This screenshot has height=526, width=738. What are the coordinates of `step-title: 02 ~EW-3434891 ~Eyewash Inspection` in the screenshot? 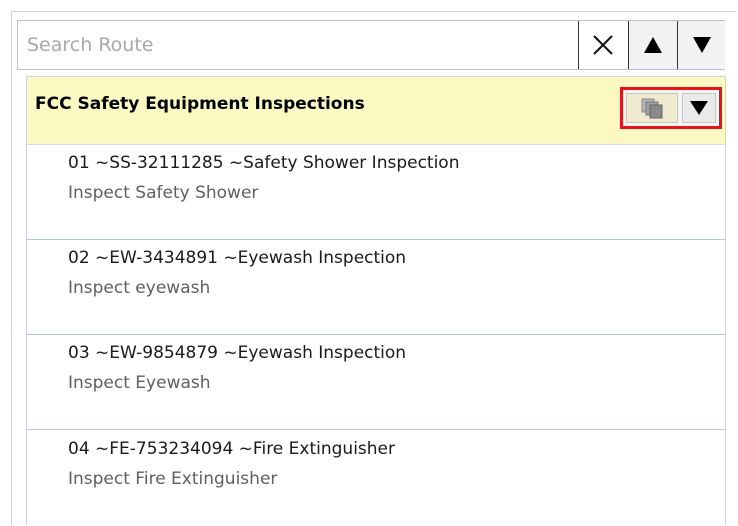 It's located at (237, 258).